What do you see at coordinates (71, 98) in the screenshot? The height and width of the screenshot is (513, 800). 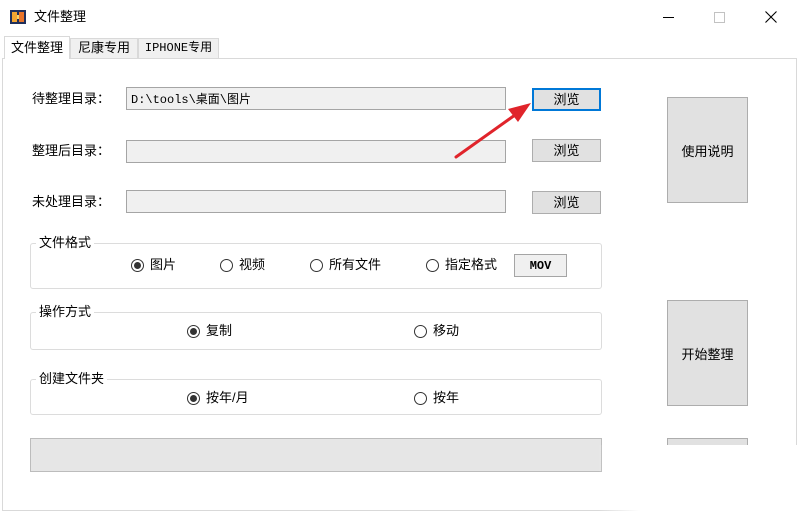 I see `source-dir-label: 待整理目录：` at bounding box center [71, 98].